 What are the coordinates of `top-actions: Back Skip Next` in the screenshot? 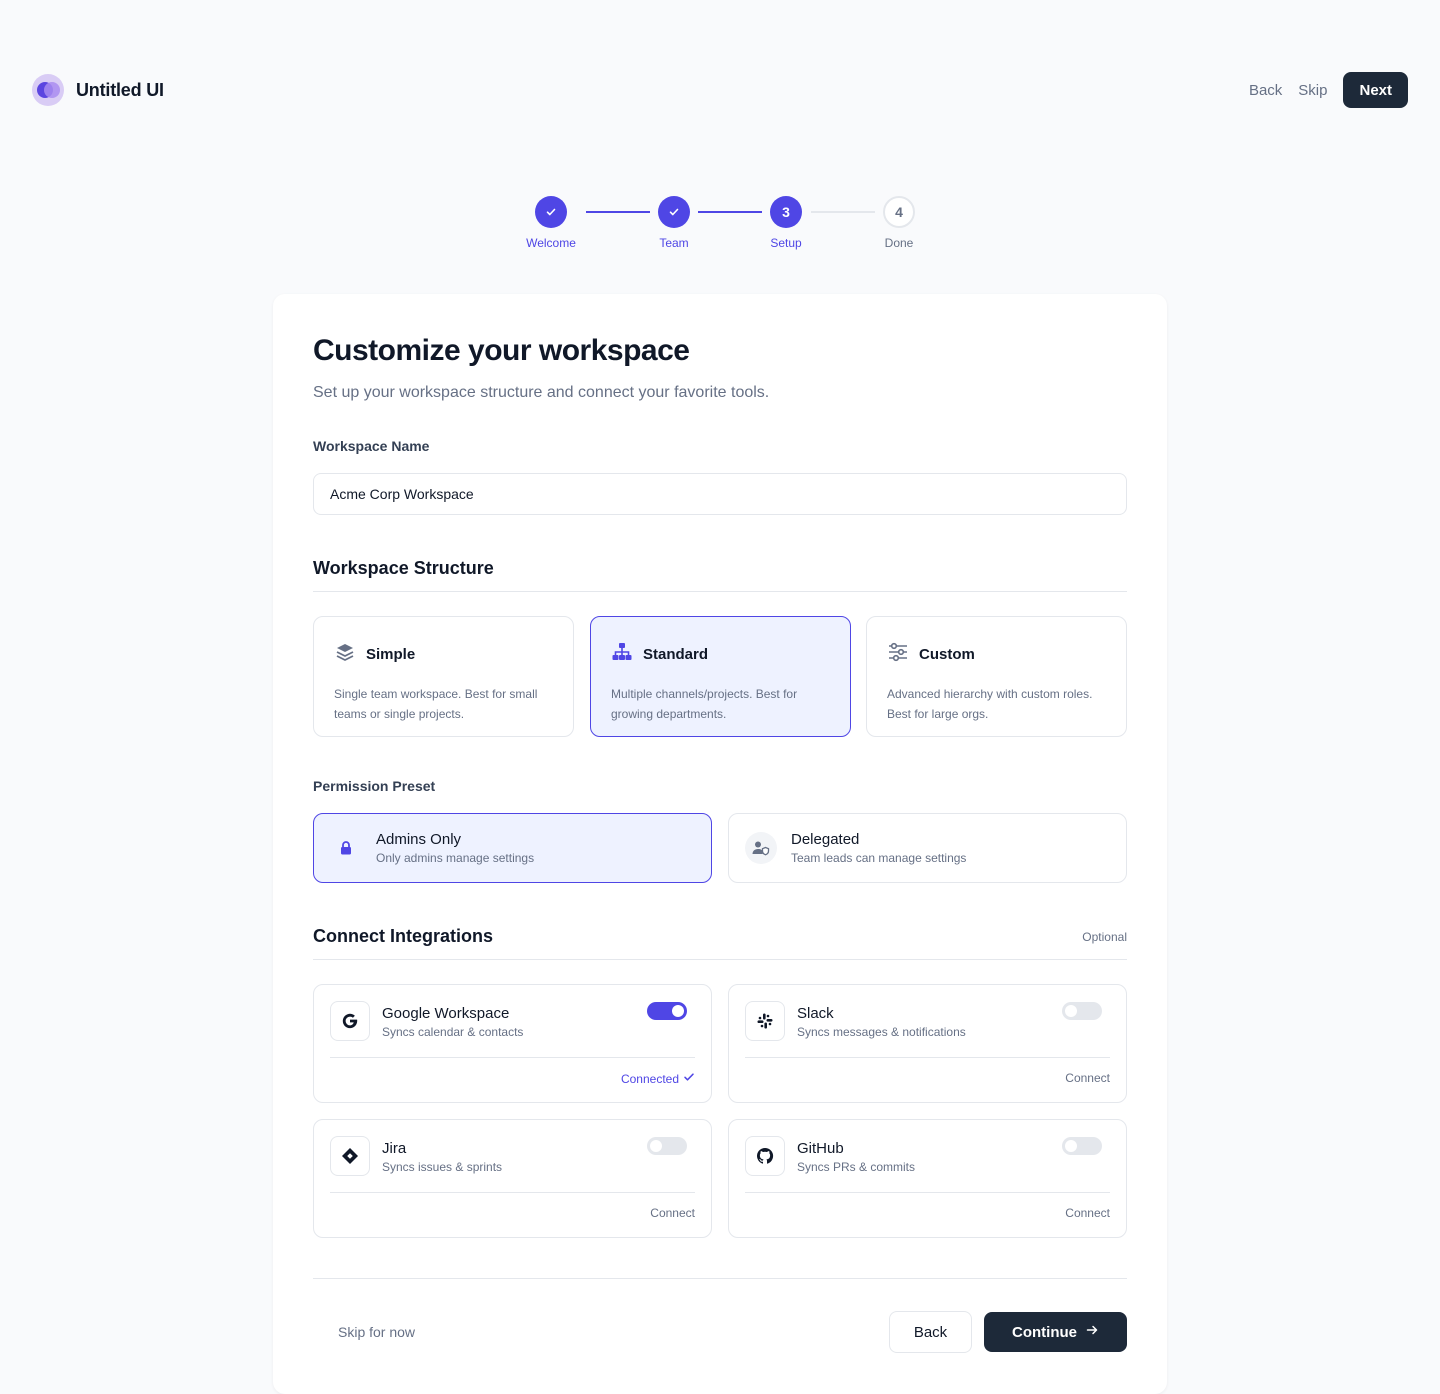 It's located at (1328, 90).